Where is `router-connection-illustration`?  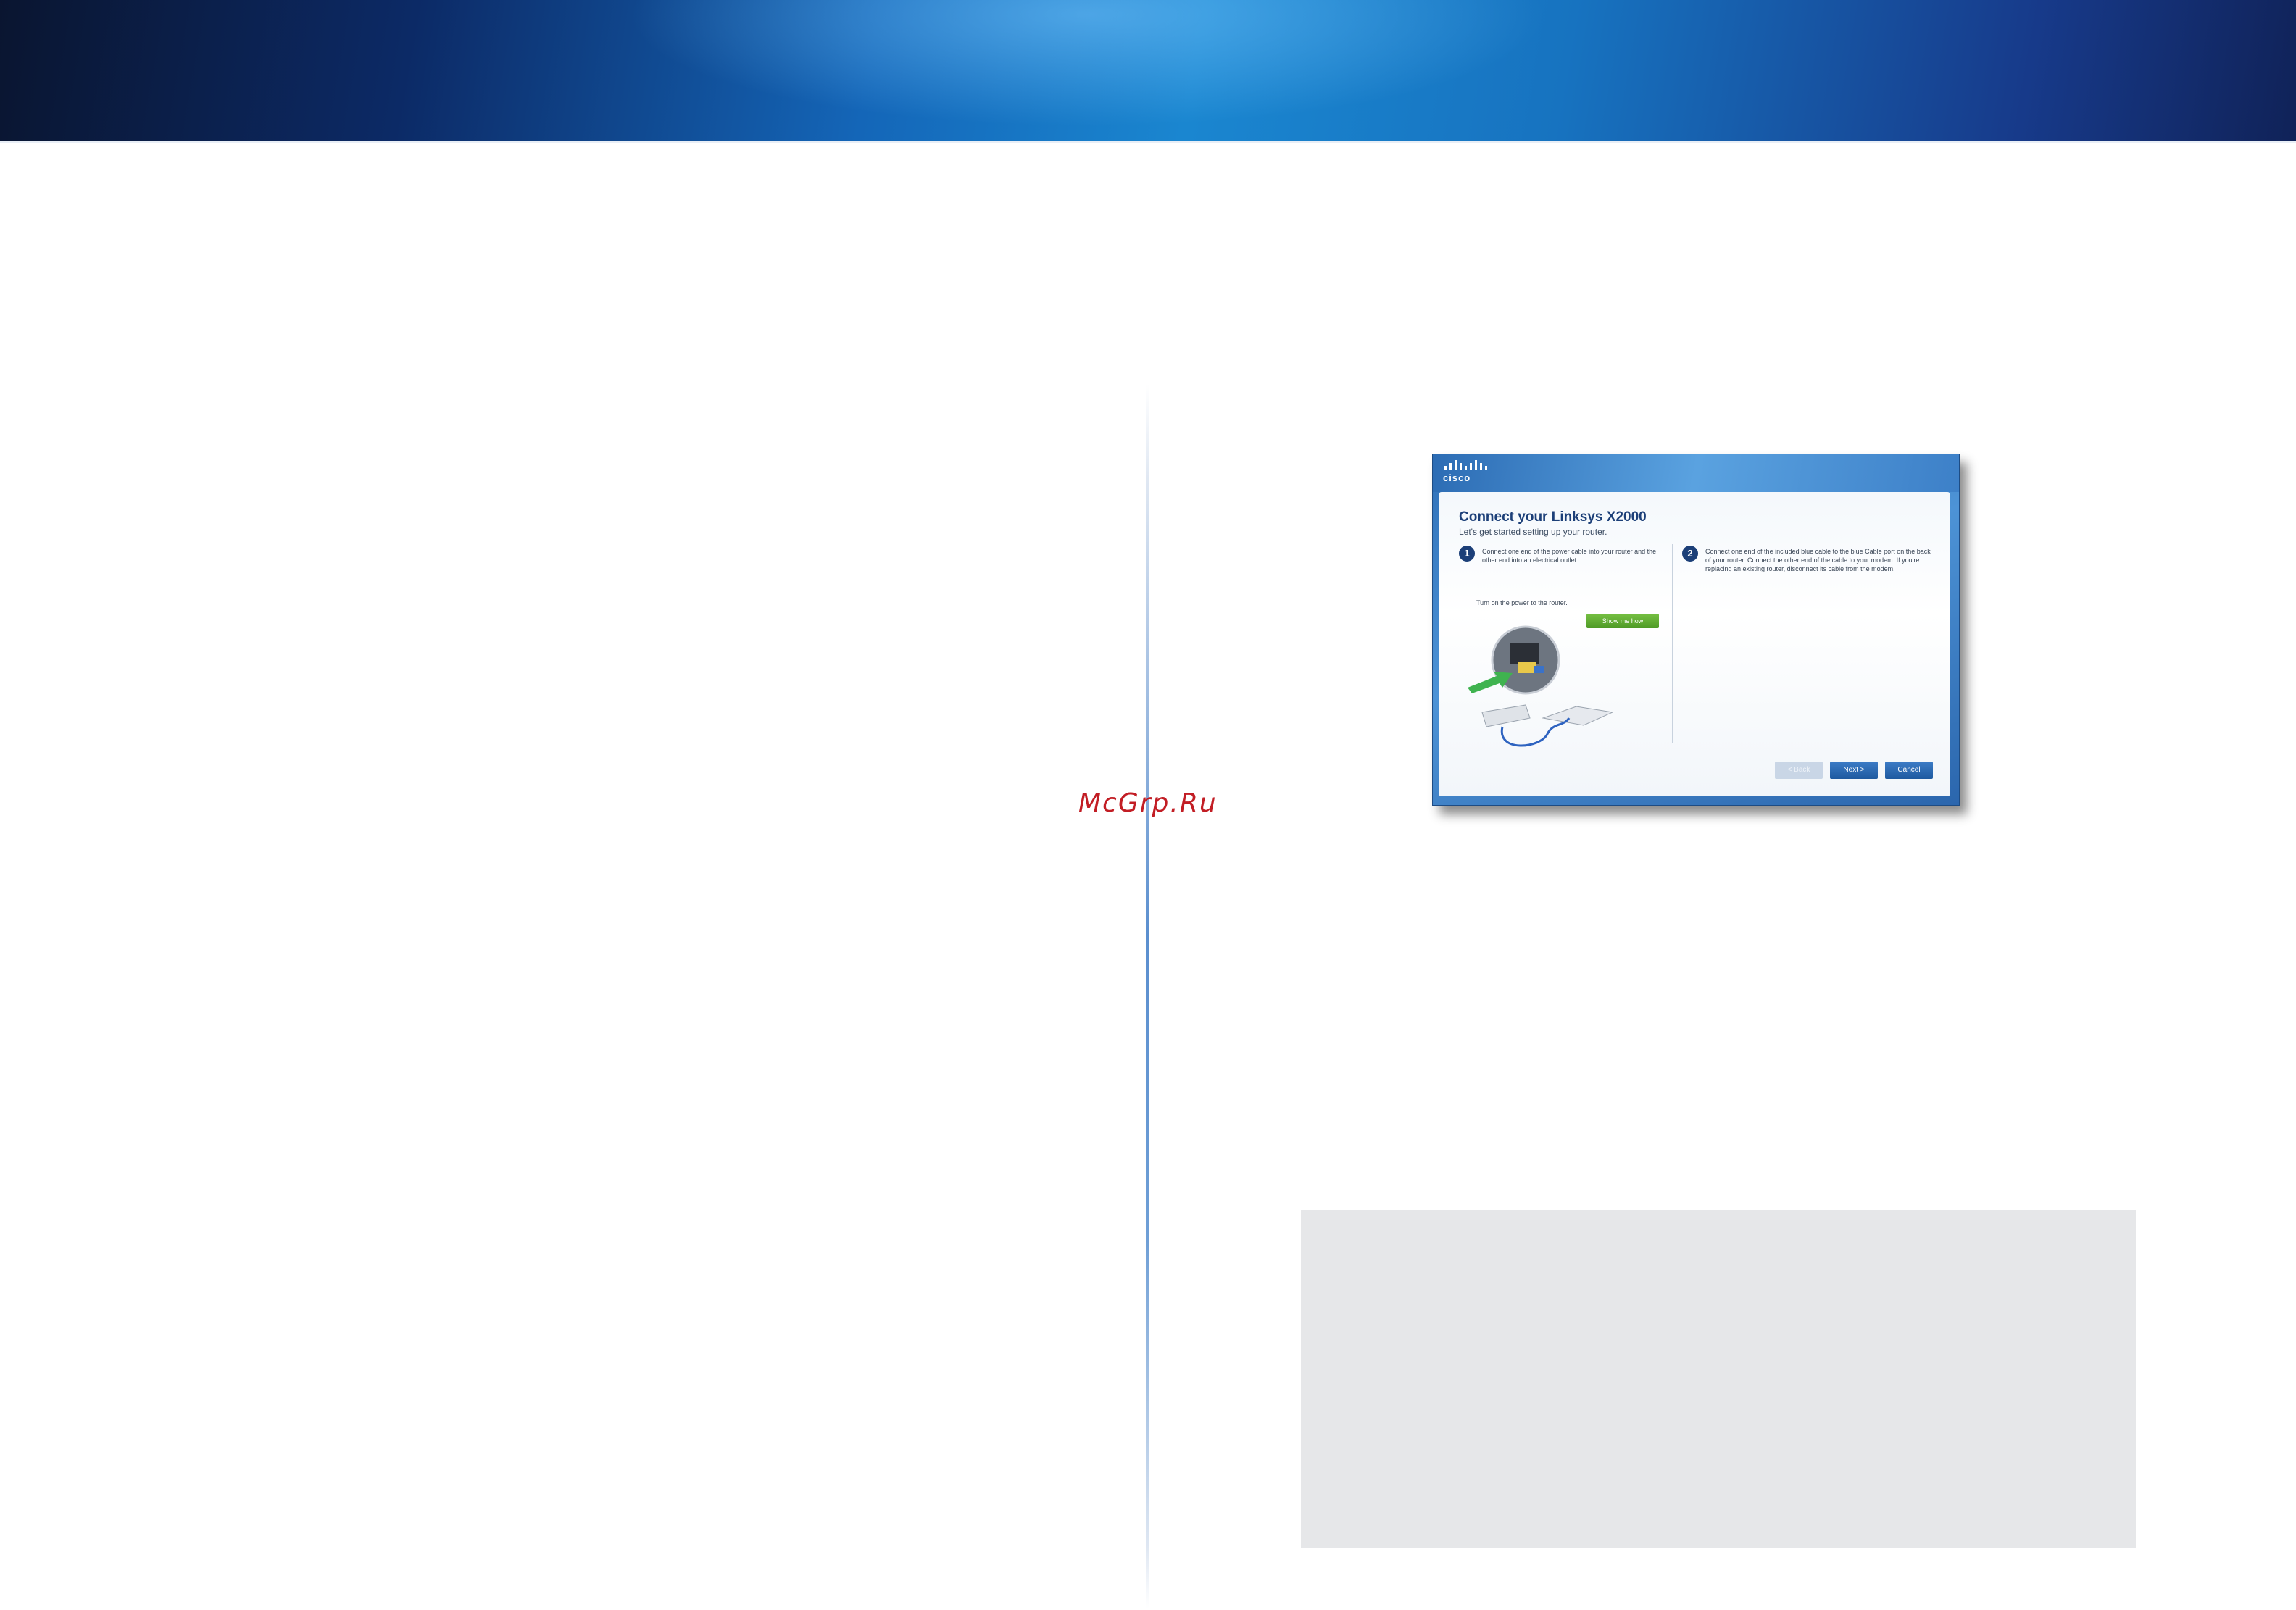
router-connection-illustration is located at coordinates (1541, 686).